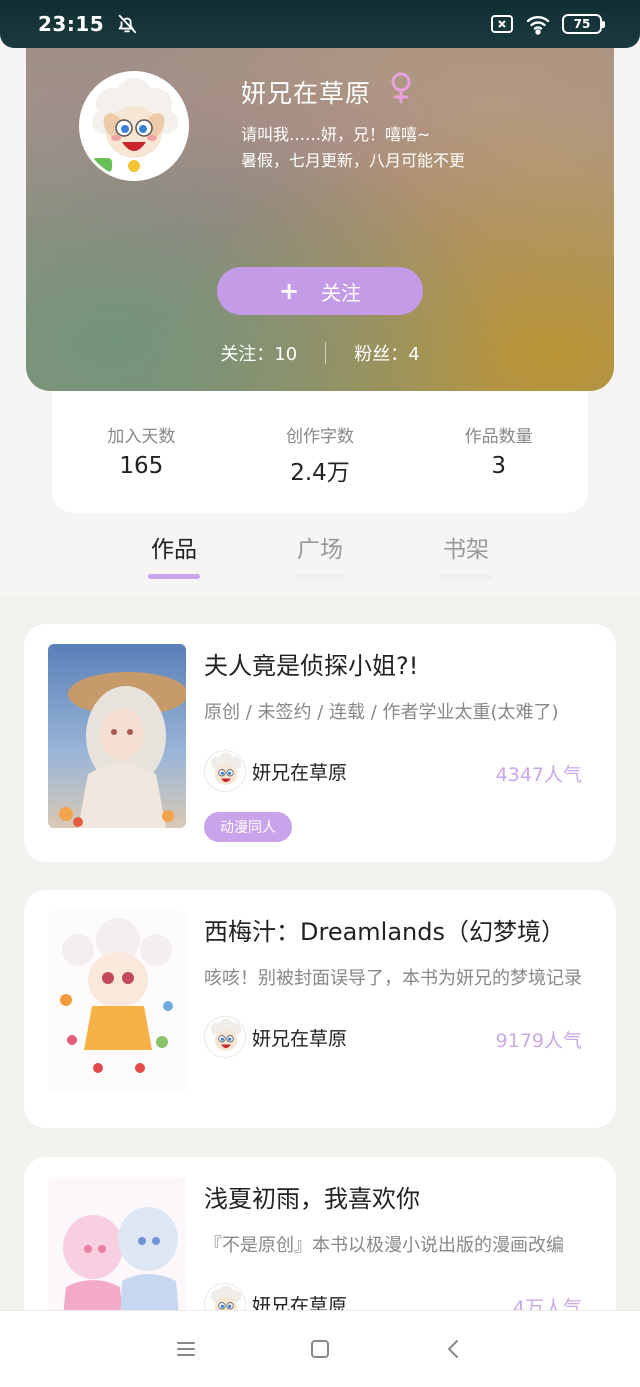 The image size is (640, 1387). Describe the element at coordinates (336, 134) in the screenshot. I see `bio-line: 请叫我……妍，兄！嘻嘻~` at that location.